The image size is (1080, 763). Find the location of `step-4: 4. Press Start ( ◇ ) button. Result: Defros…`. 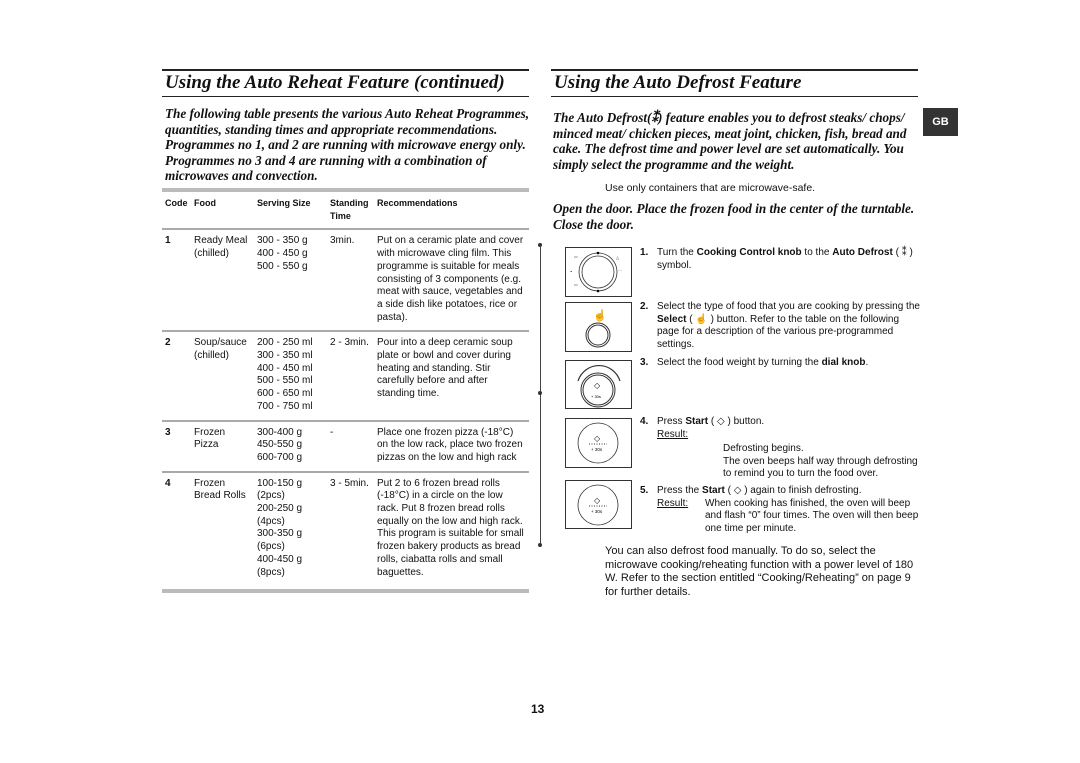

step-4: 4. Press Start ( ◇ ) button. Result: Defros… is located at coordinates (779, 447).